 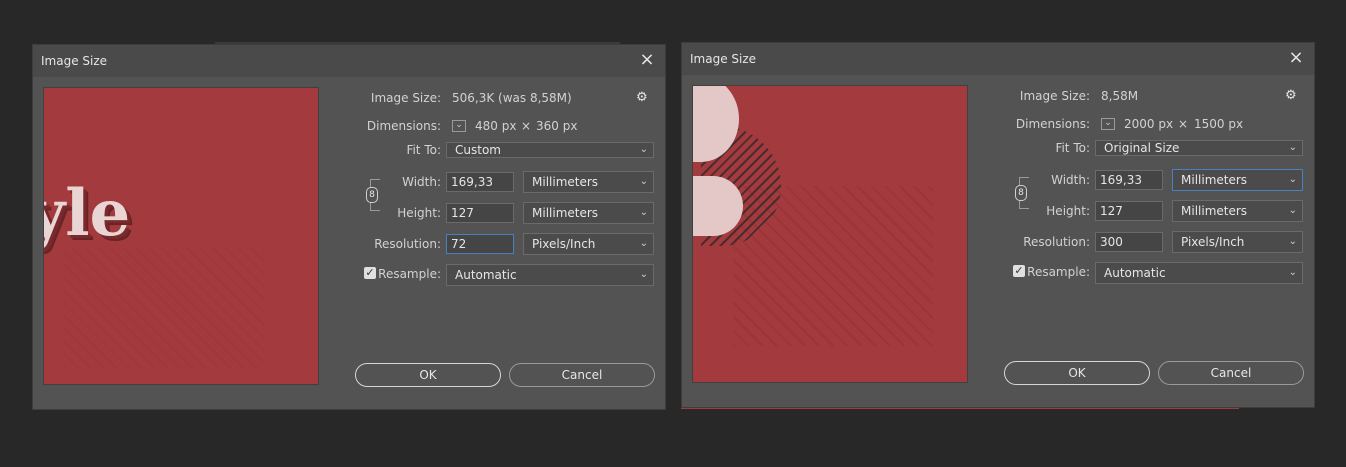 I want to click on image-size-value: 8,58M, so click(x=1120, y=96).